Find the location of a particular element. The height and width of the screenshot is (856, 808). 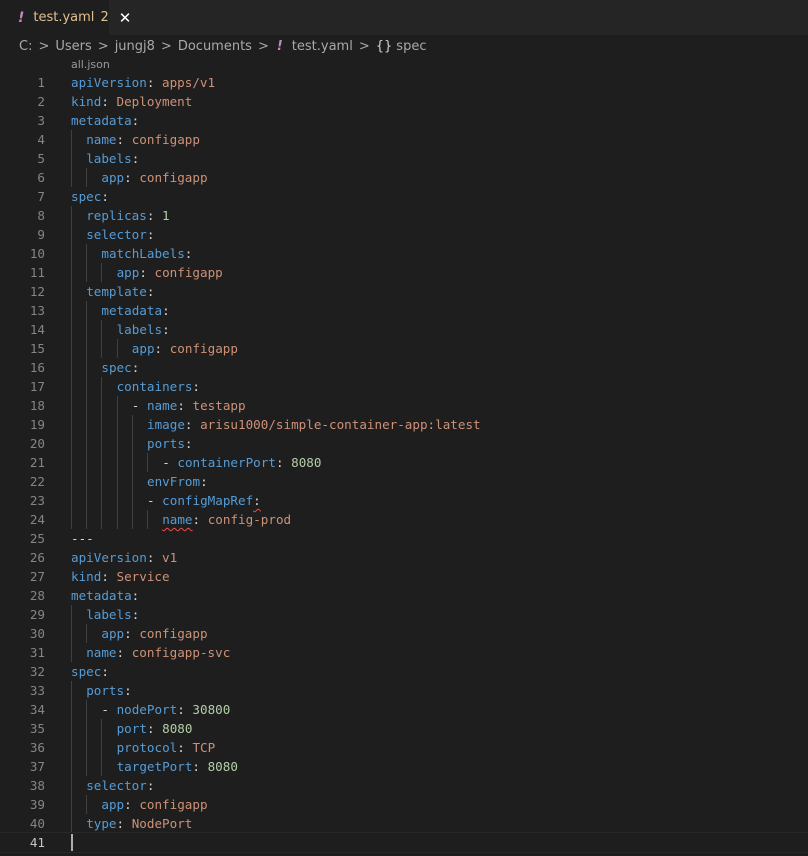

code-line: 36 protocol: TCP is located at coordinates (404, 747).